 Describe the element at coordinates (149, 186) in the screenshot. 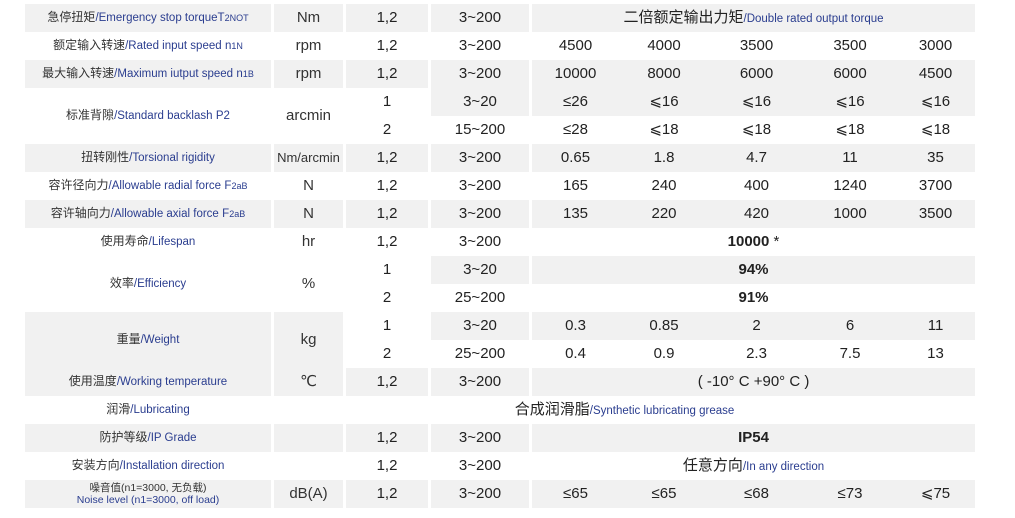

I see `param-label: 容许径向力/Allowable radial force F2aB` at that location.